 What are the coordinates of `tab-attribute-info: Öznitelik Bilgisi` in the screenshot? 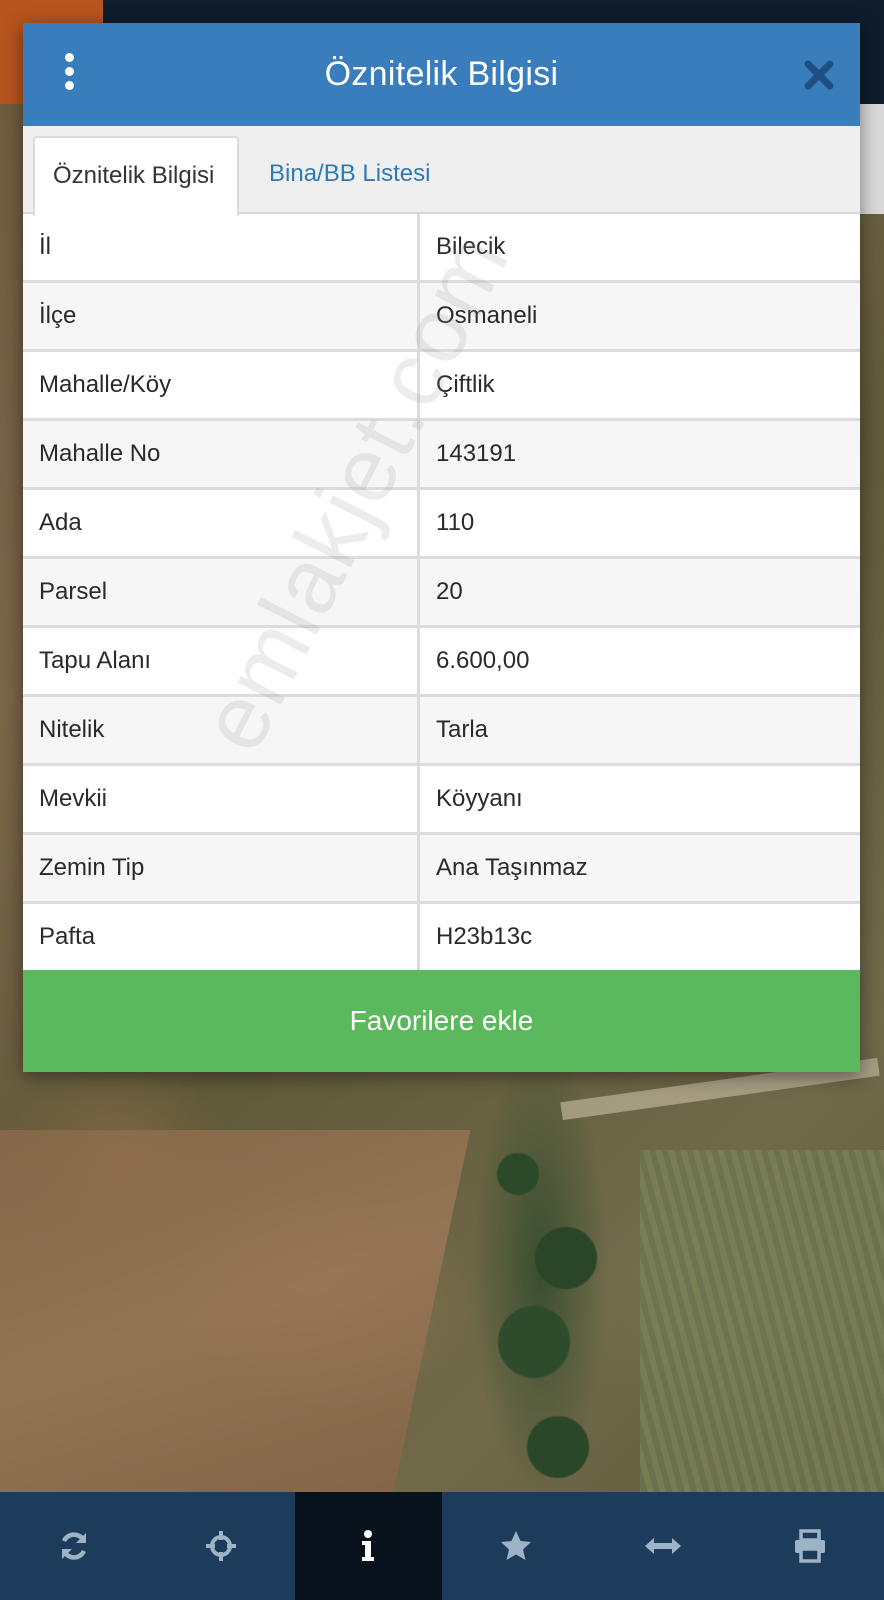 It's located at (136, 176).